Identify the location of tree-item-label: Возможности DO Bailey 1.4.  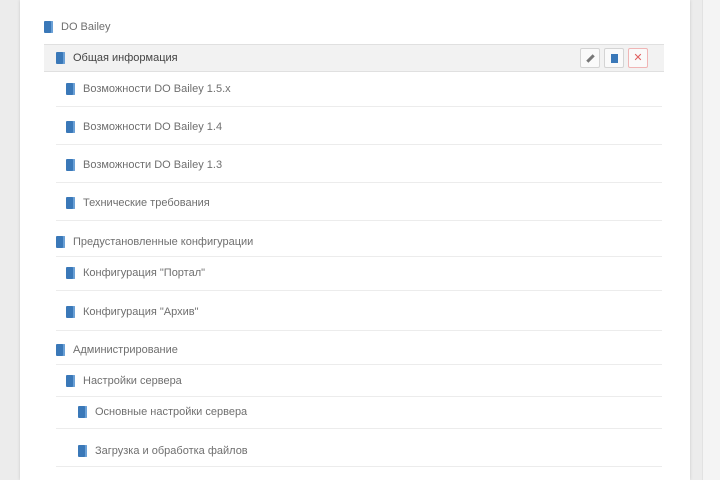
(153, 127).